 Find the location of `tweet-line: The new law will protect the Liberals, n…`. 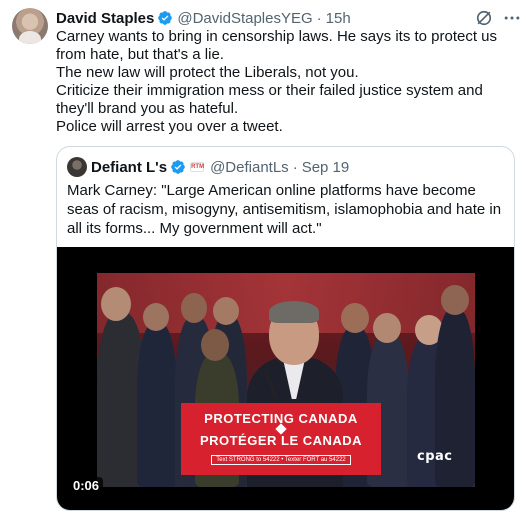

tweet-line: The new law will protect the Liberals, n… is located at coordinates (207, 72).